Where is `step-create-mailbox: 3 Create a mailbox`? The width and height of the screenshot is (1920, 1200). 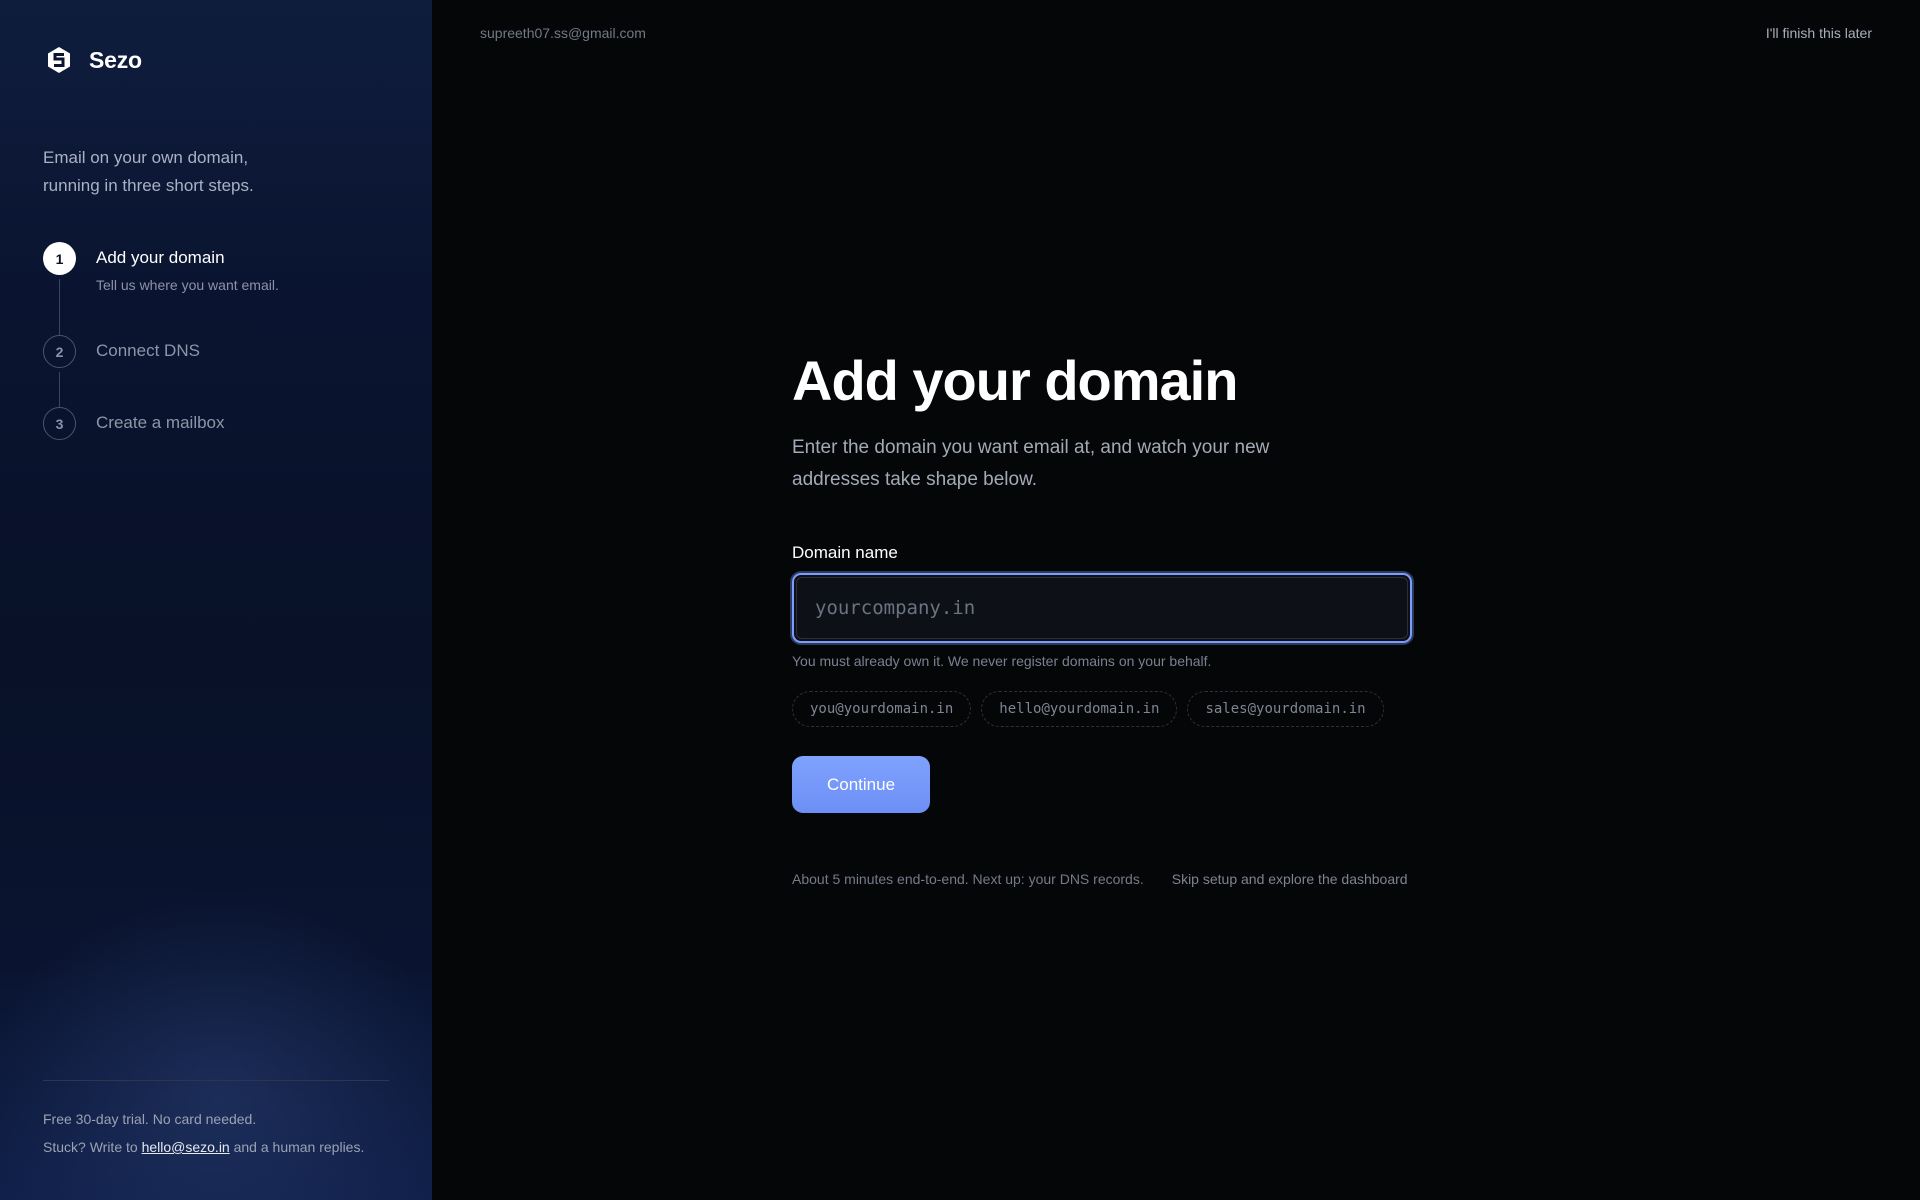 step-create-mailbox: 3 Create a mailbox is located at coordinates (134, 423).